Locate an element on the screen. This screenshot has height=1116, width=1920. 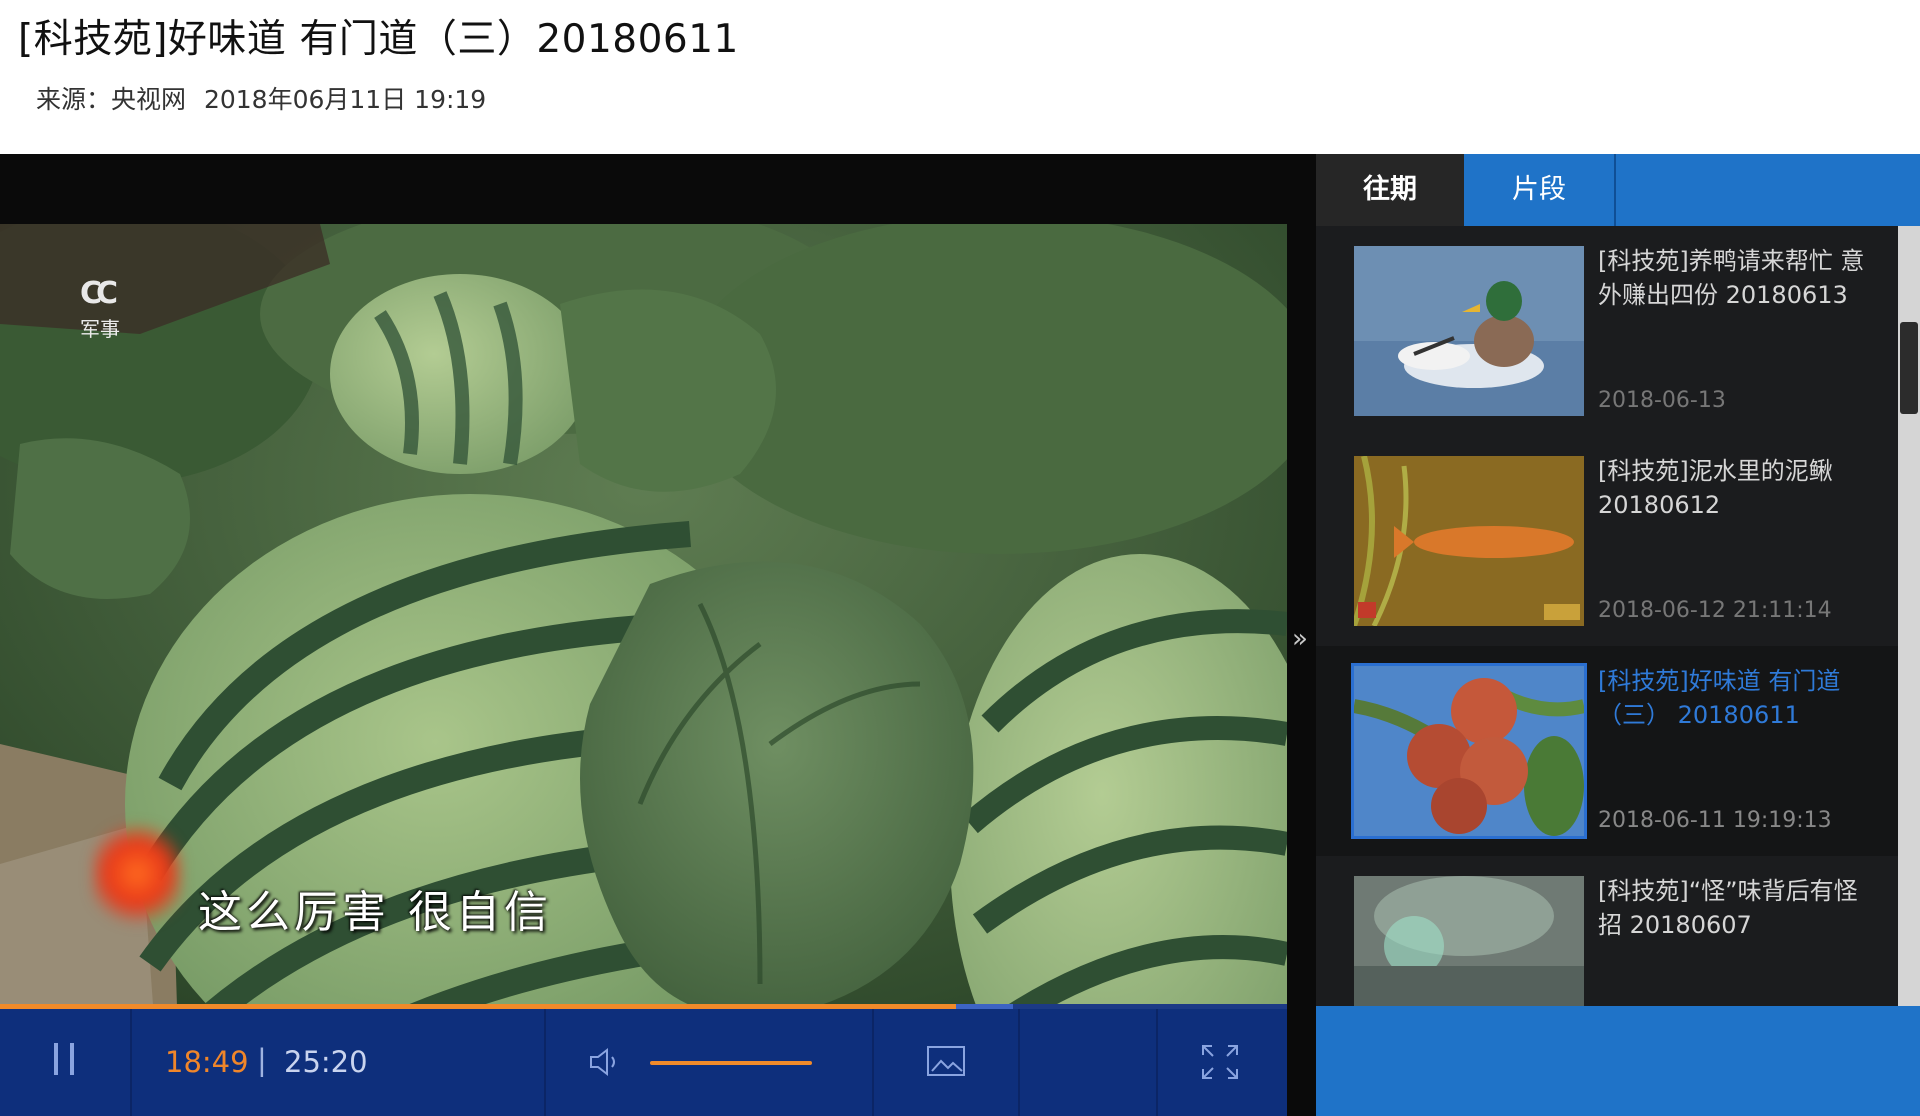
page-title: [科技苑]好味道 有门道（三）20180611 is located at coordinates (378, 39).